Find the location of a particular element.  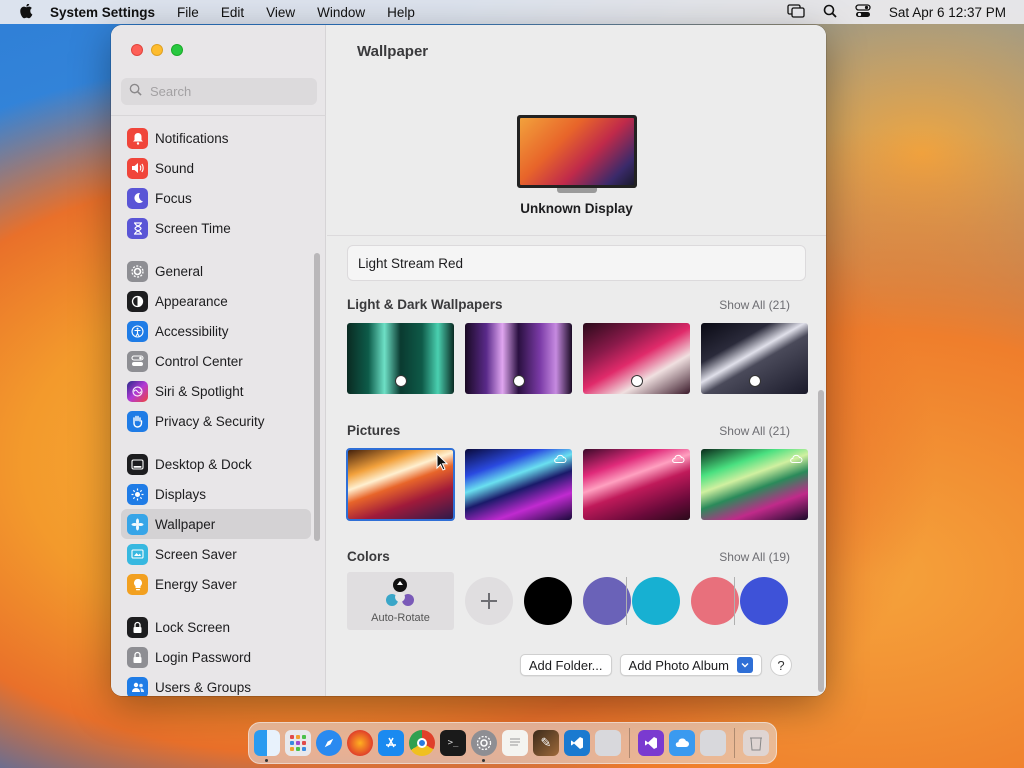

sidebar-item-privacy-security: Privacy & Security is located at coordinates (216, 421).